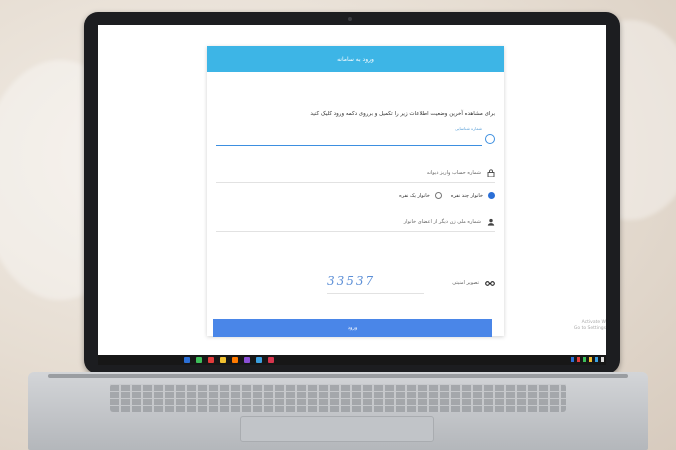 The width and height of the screenshot is (676, 450). I want to click on national-id-underline, so click(355, 231).